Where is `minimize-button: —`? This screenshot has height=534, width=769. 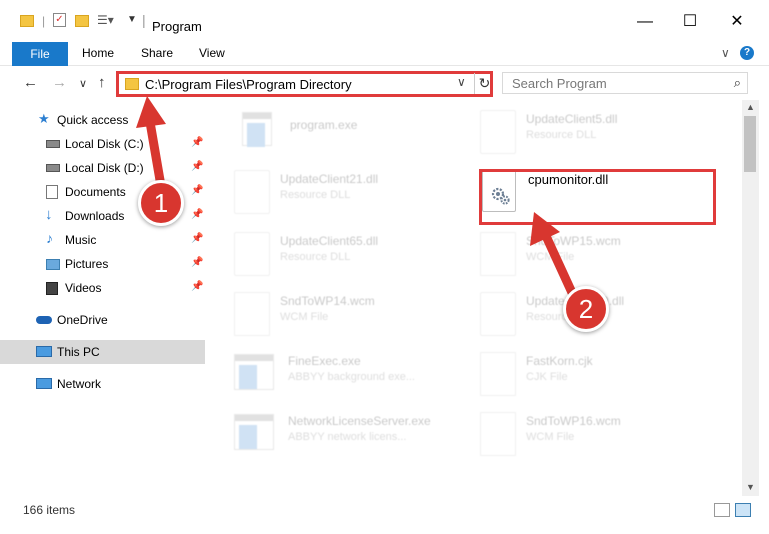
minimize-button: — is located at coordinates (645, 22).